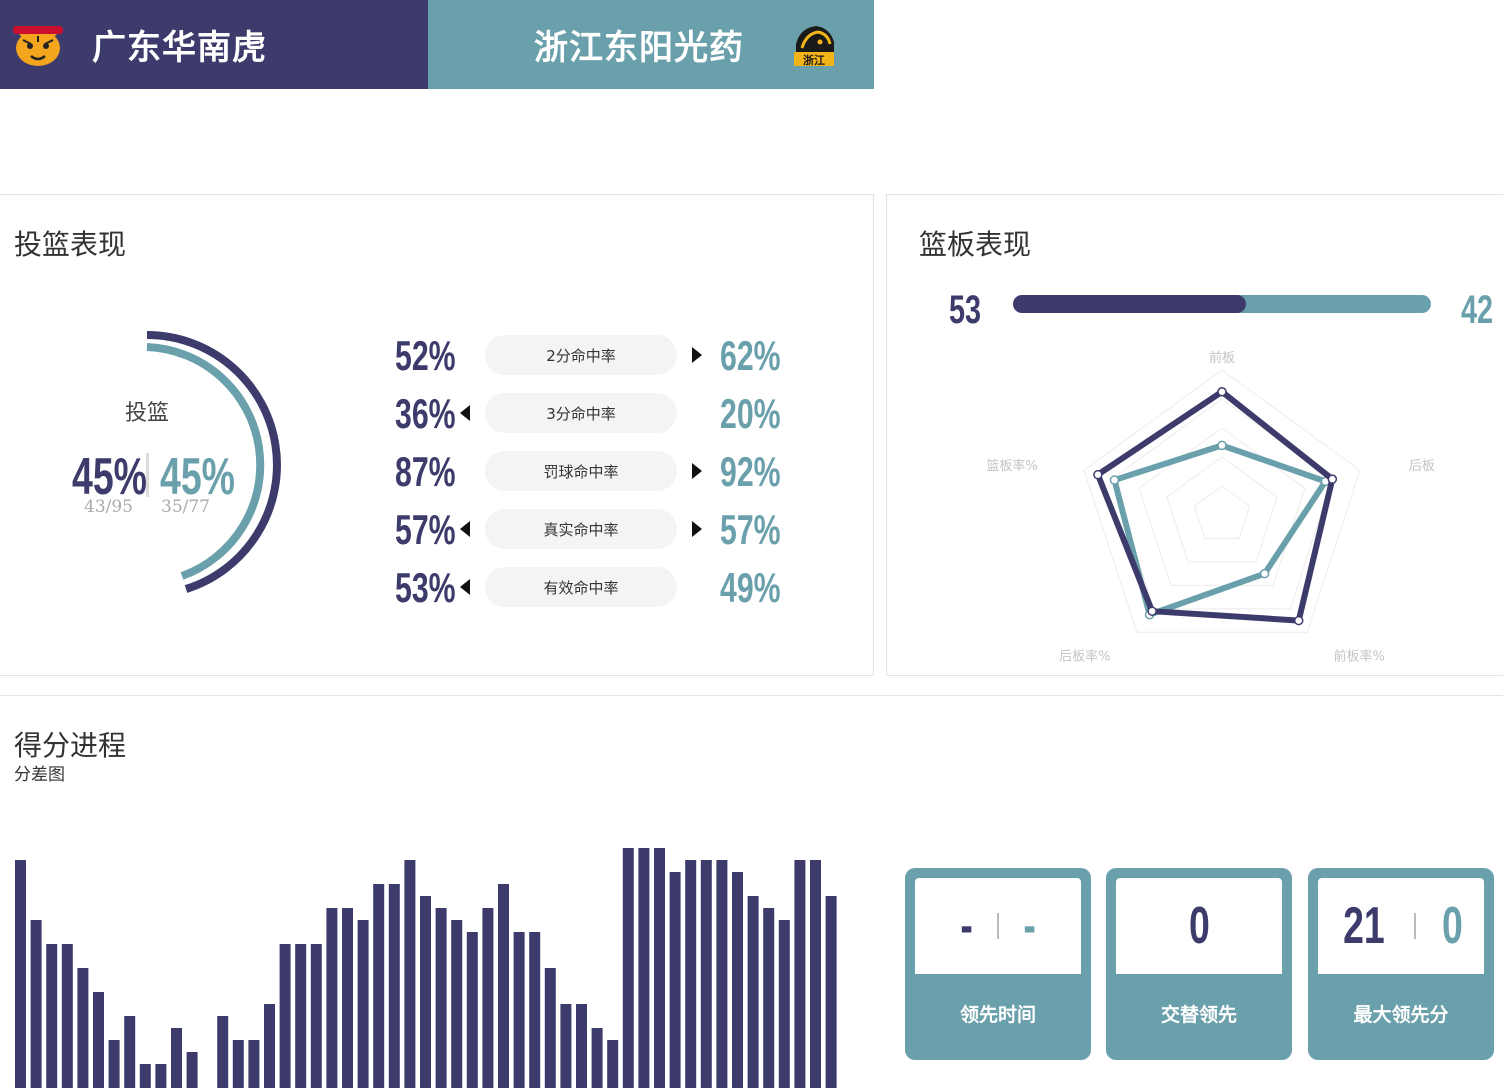 This screenshot has height=1088, width=1503. Describe the element at coordinates (814, 45) in the screenshot. I see `lion-logo-icon: 浙江` at that location.